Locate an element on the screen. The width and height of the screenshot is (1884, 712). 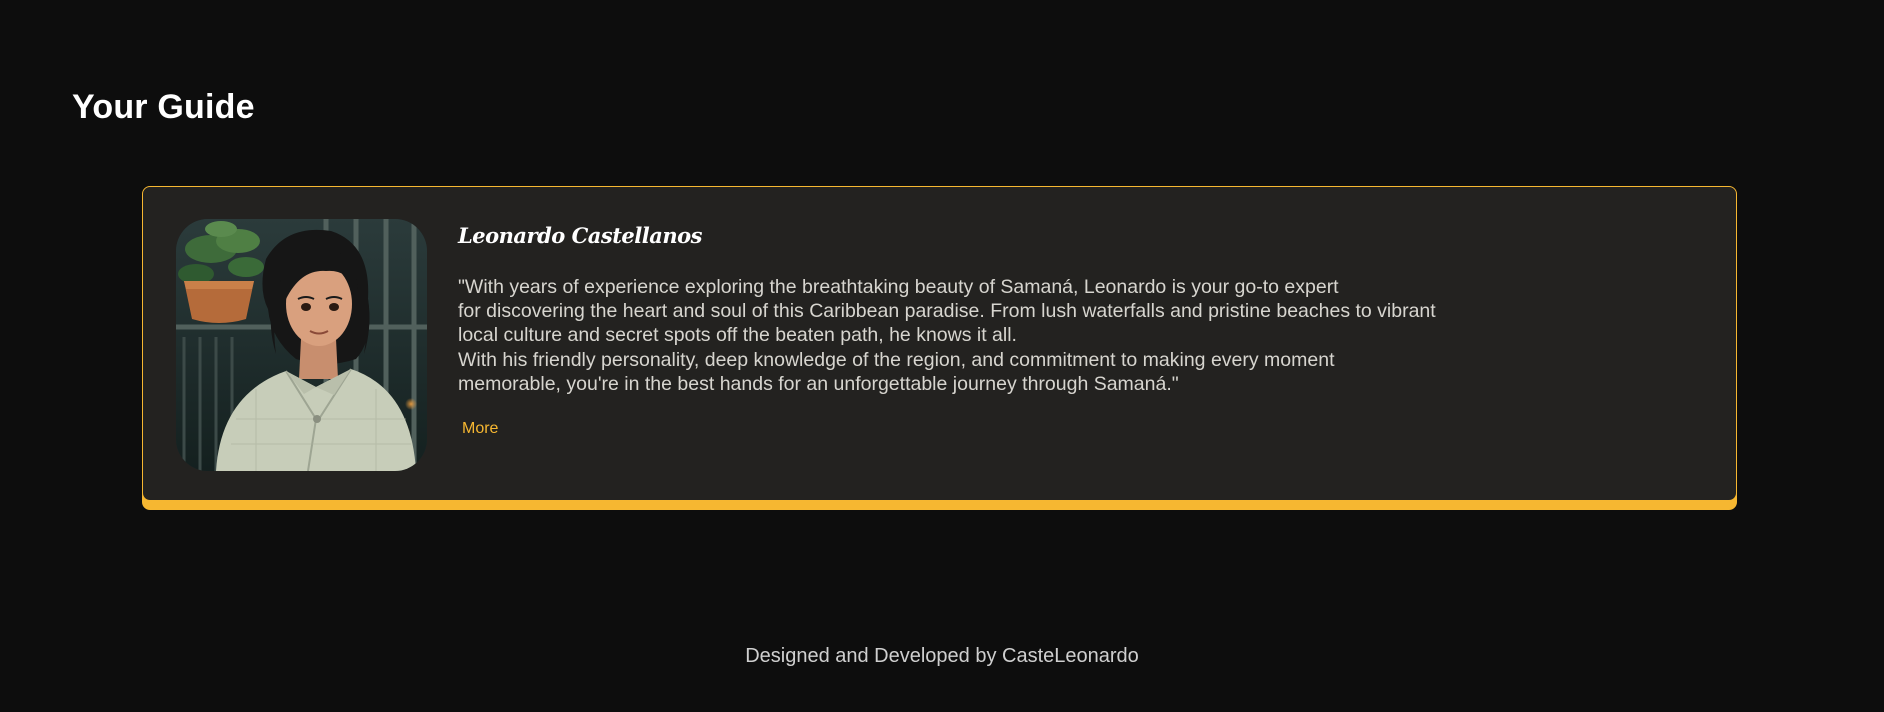
section-title: Your Guide is located at coordinates (163, 107).